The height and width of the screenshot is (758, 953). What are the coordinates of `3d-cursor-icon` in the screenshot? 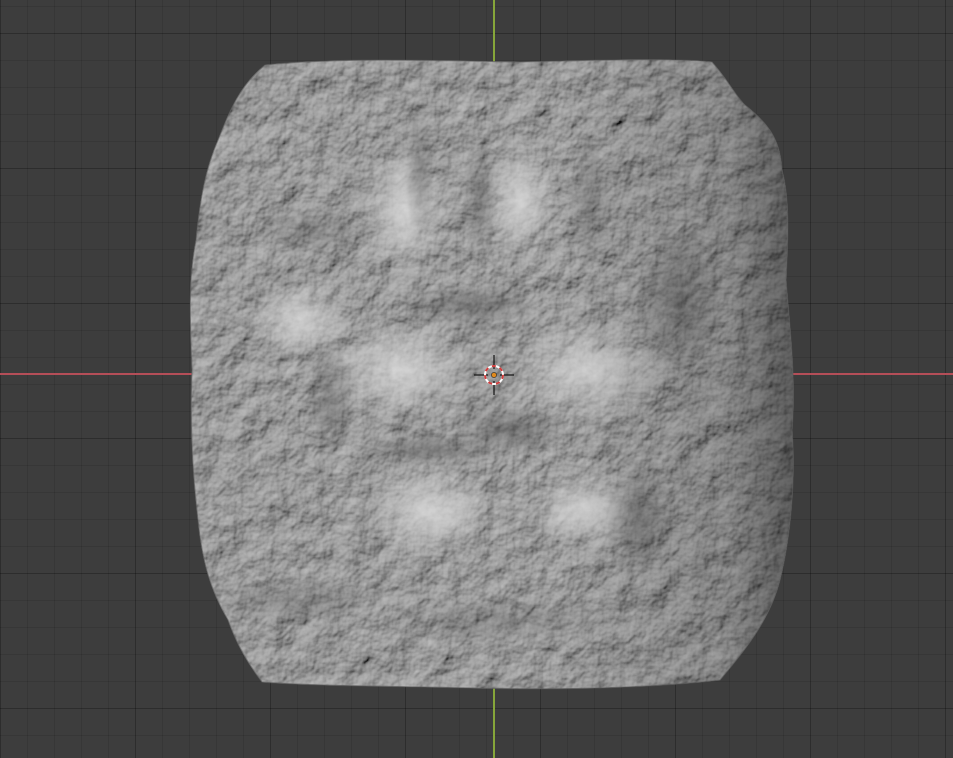 It's located at (494, 375).